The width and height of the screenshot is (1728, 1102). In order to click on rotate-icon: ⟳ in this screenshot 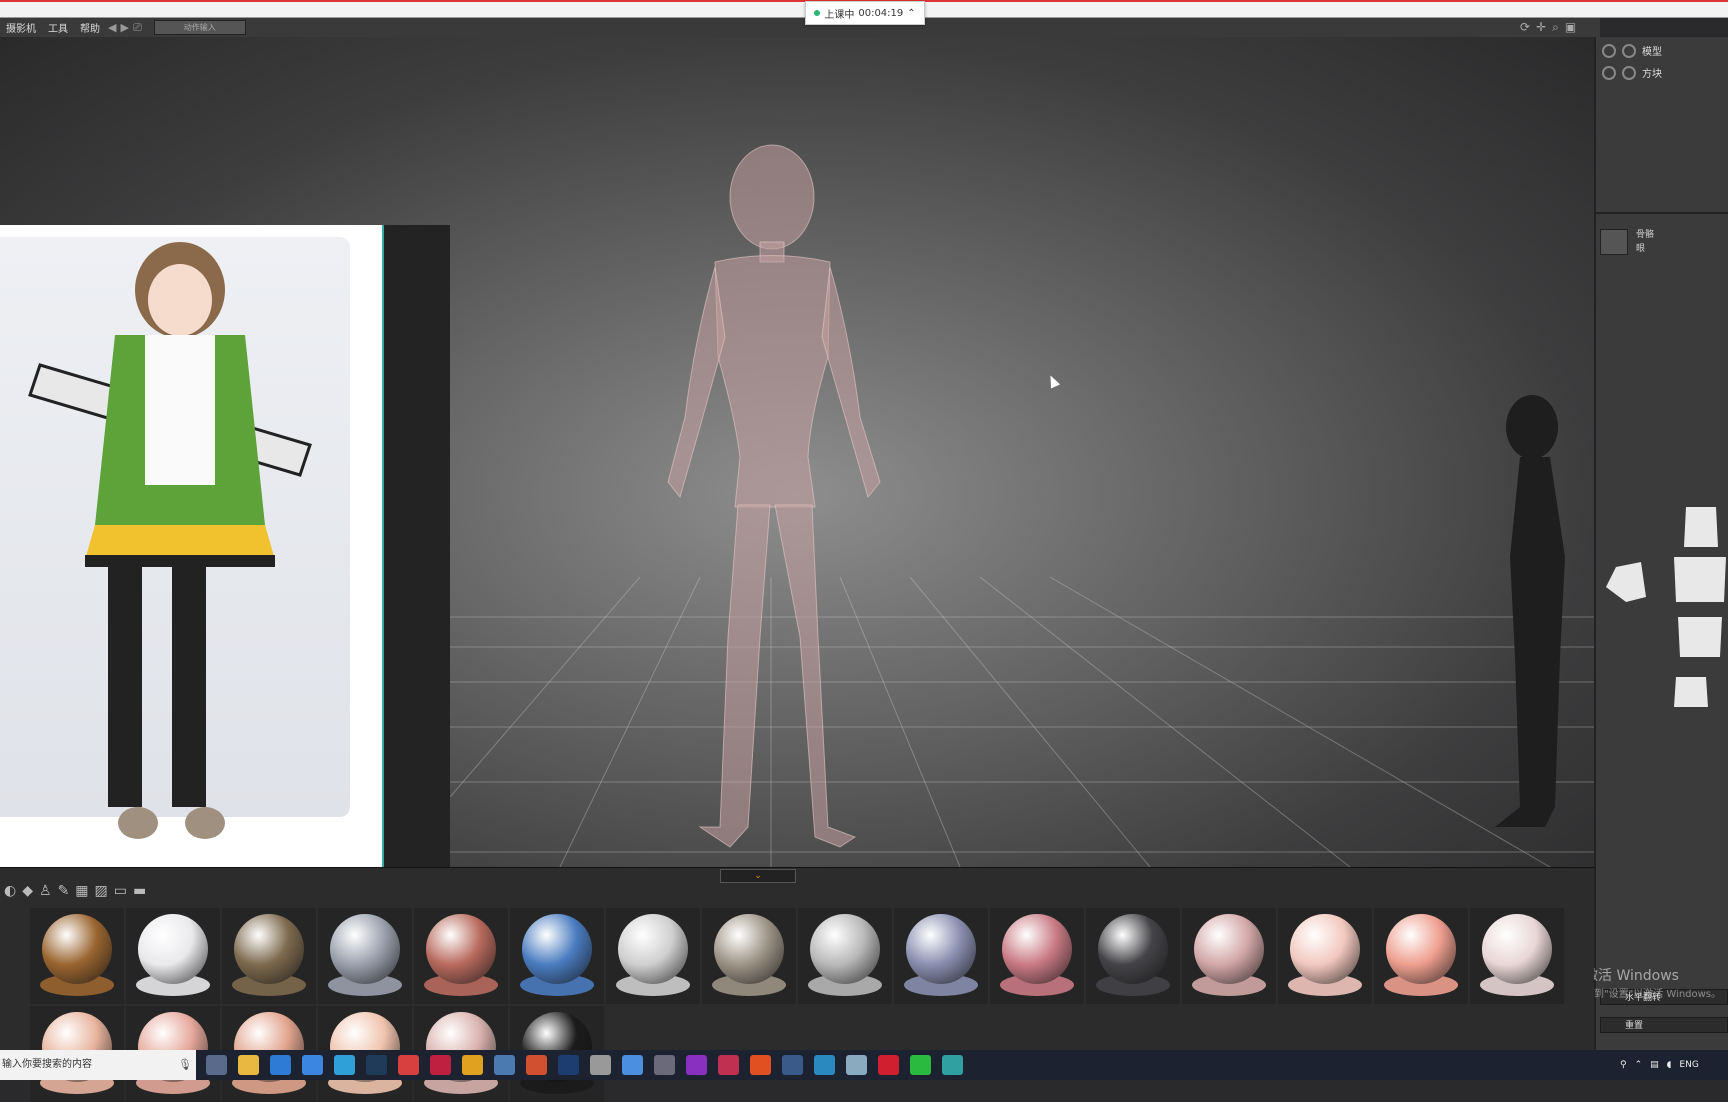, I will do `click(1525, 27)`.